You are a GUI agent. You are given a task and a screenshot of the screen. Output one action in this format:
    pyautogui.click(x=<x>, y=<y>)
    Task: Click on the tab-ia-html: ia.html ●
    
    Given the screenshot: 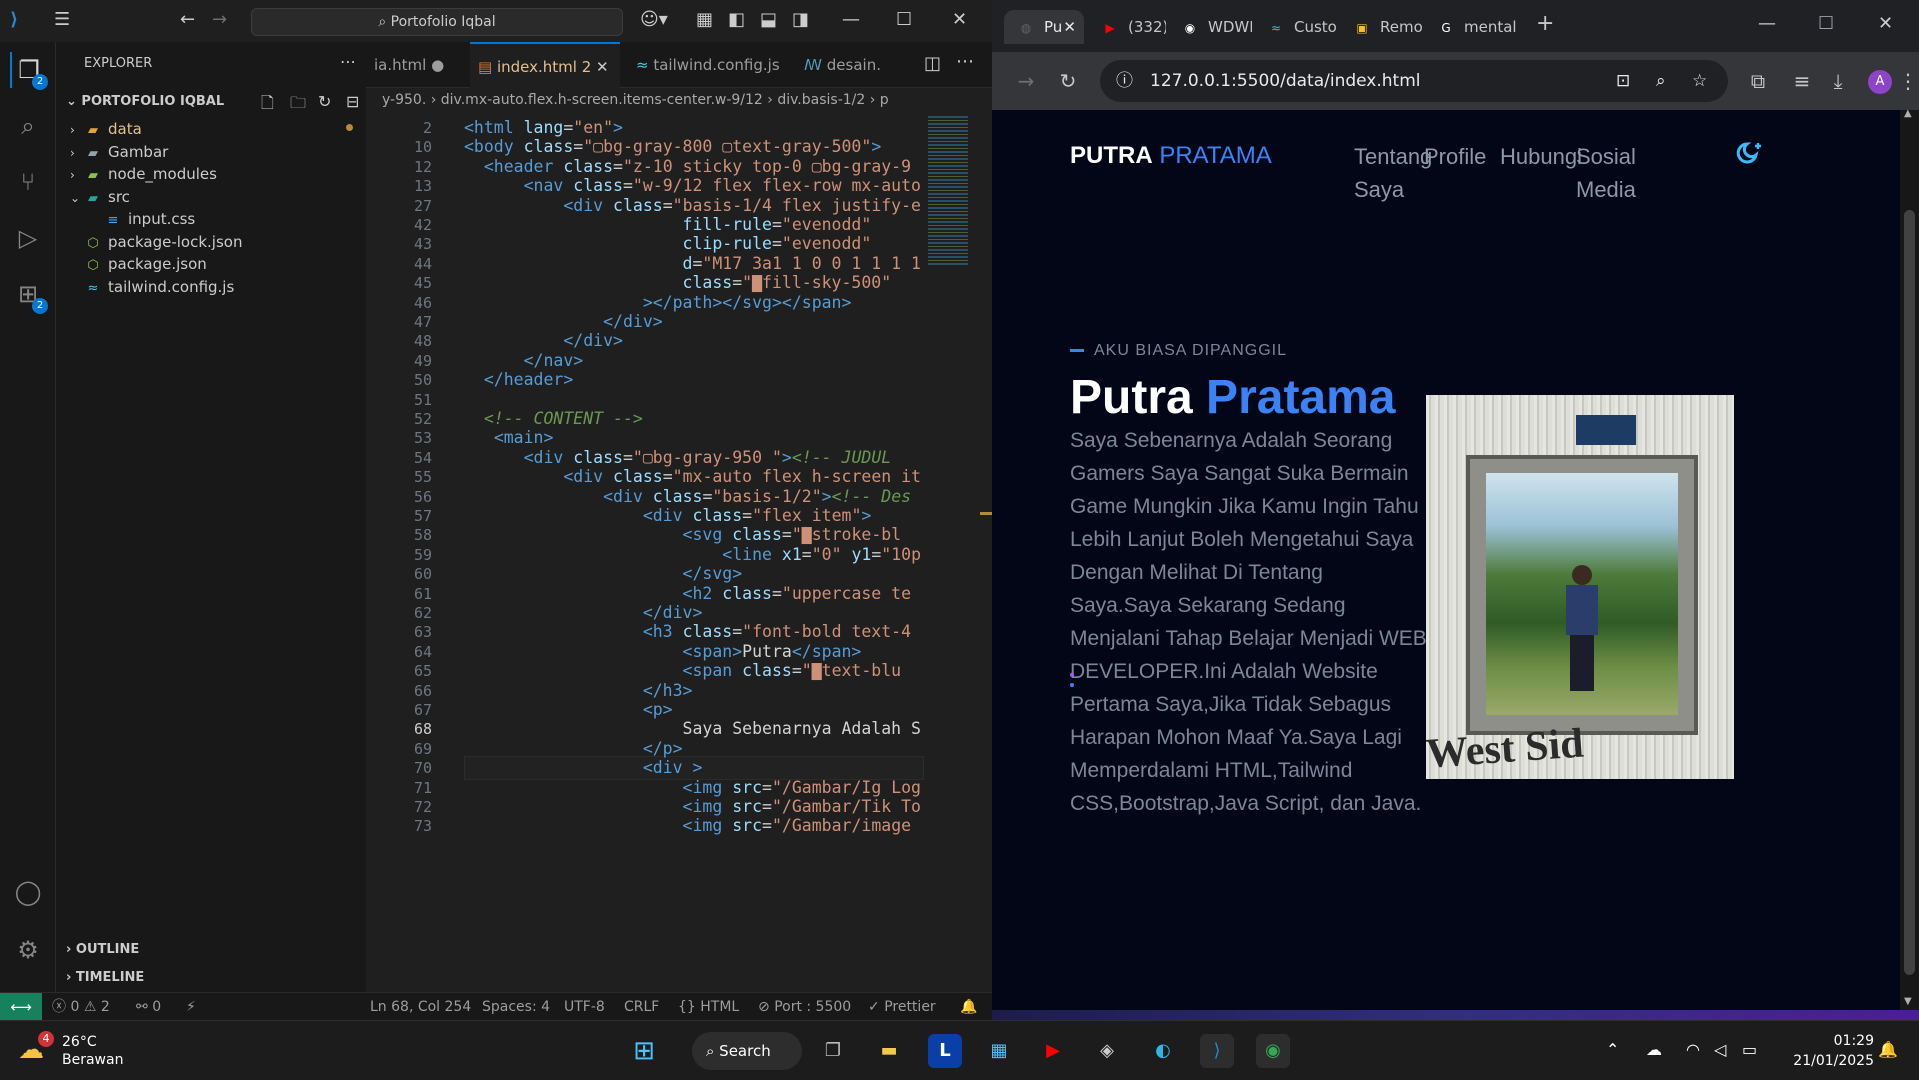 What is the action you would take?
    pyautogui.click(x=412, y=65)
    